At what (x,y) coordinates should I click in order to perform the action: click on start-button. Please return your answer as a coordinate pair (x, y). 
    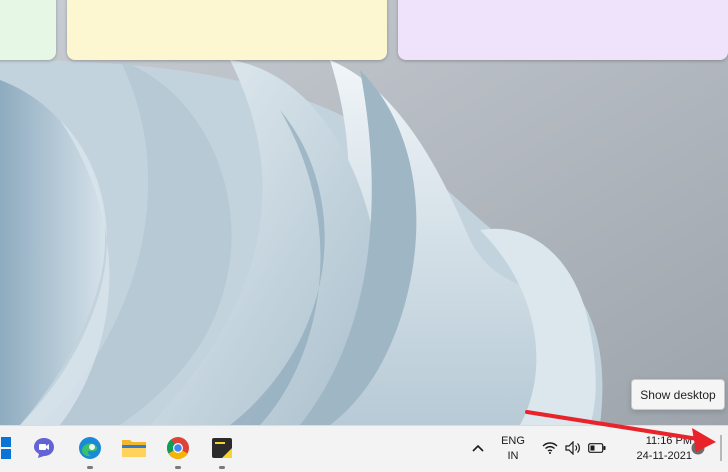
    Looking at the image, I should click on (7, 448).